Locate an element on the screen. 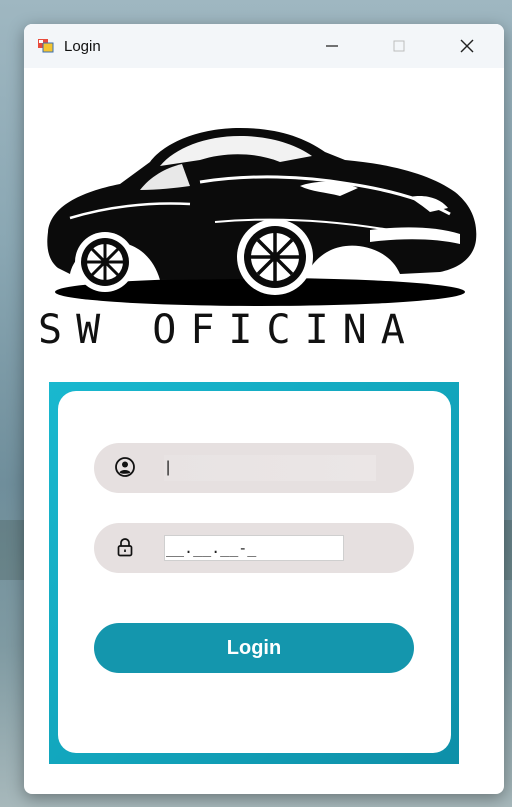 Image resolution: width=512 pixels, height=807 pixels. password-field: __.__.__-_ is located at coordinates (254, 548).